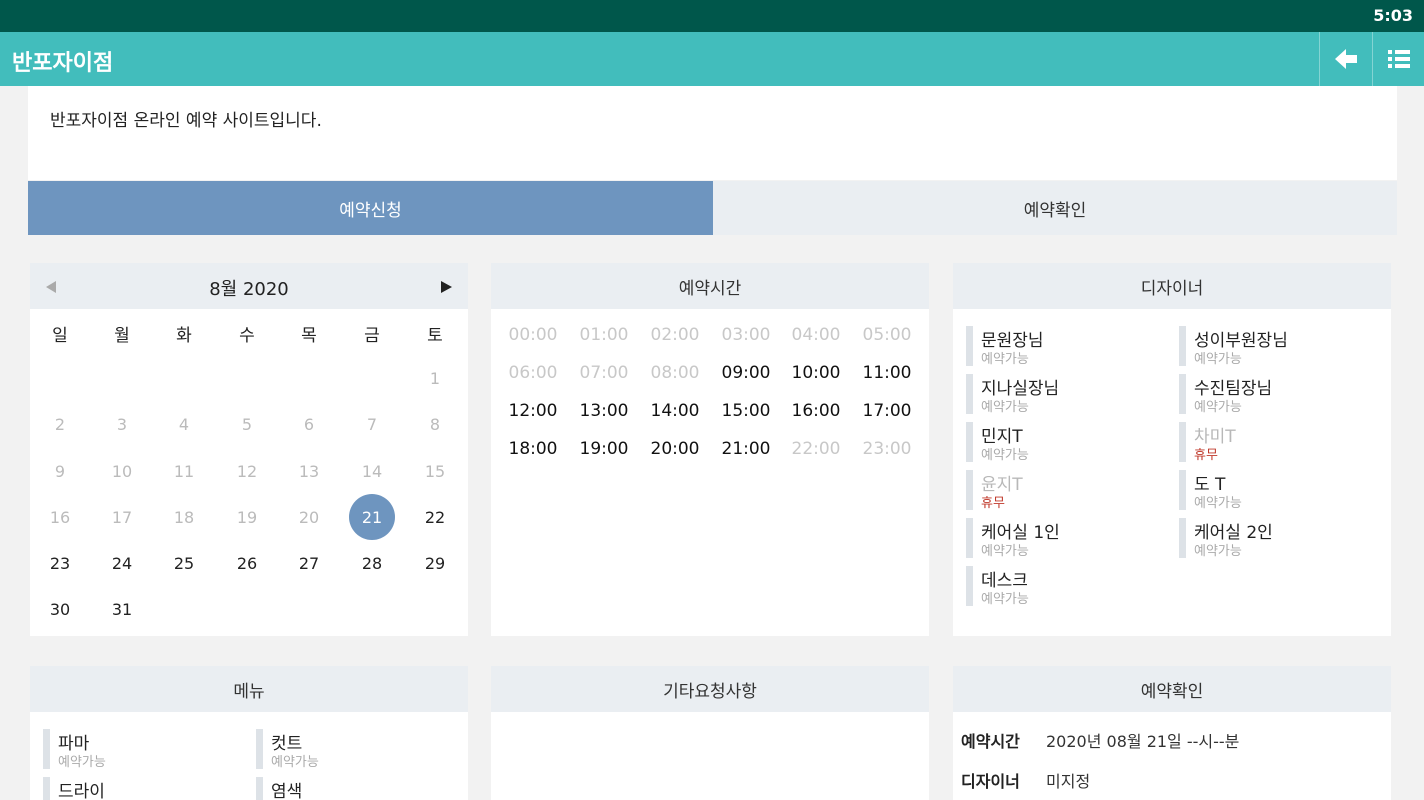 This screenshot has width=1424, height=800. Describe the element at coordinates (1279, 538) in the screenshot. I see `selectable-item: 케어실 2인 예약가능` at that location.